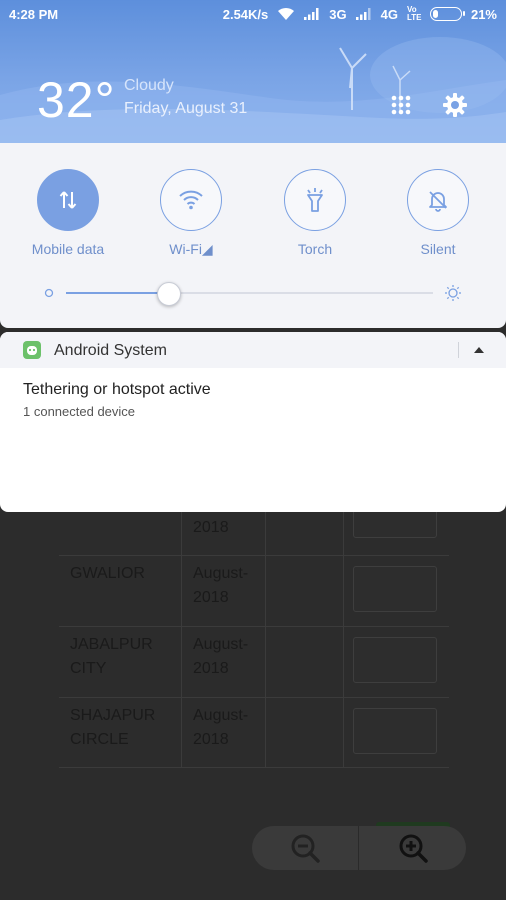 This screenshot has width=506, height=900. Describe the element at coordinates (120, 732) in the screenshot. I see `table-cell-office: SHAJAPUR CIRCLE` at that location.